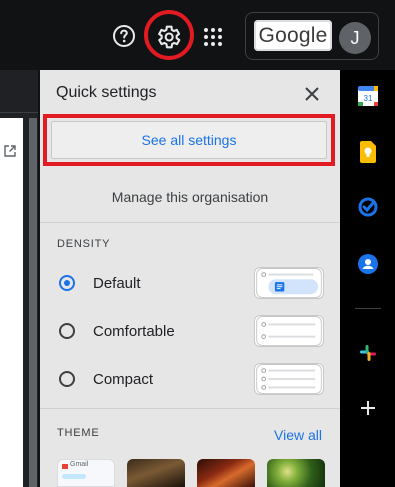  I want to click on open-in-new-icon, so click(10, 151).